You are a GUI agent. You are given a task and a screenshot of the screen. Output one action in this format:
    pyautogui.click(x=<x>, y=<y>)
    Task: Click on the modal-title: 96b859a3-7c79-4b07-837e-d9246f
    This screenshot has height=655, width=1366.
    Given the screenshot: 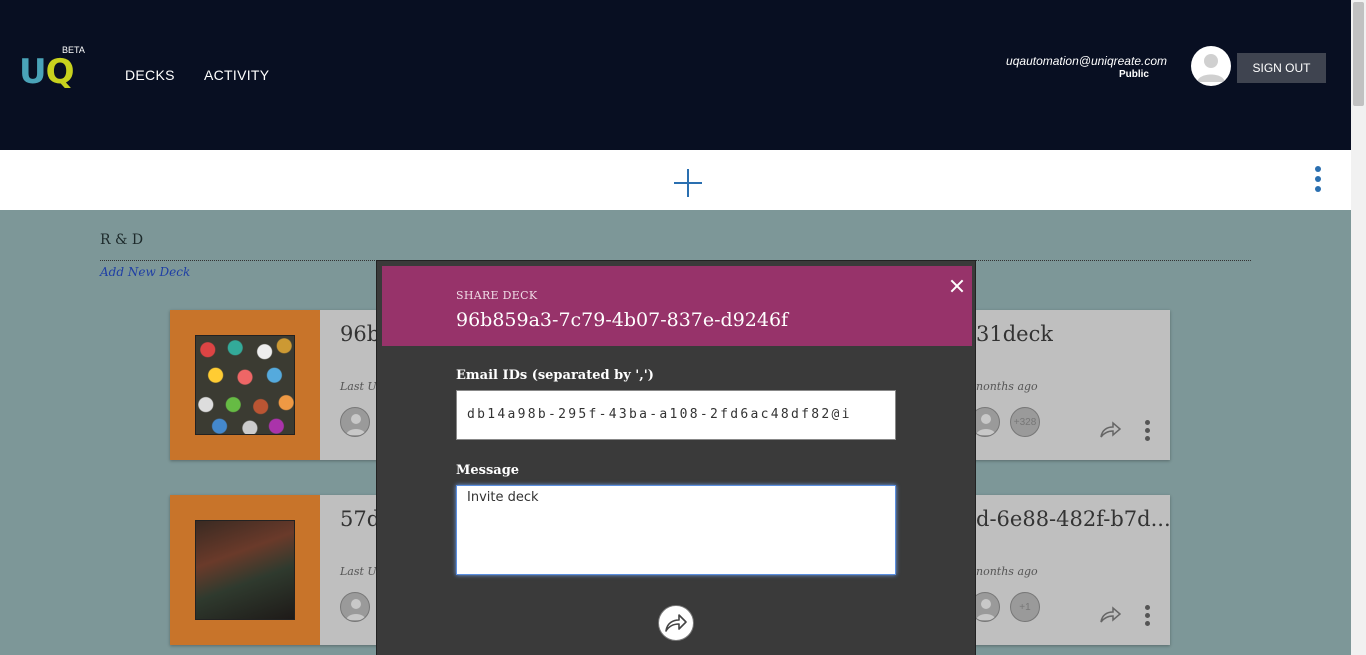 What is the action you would take?
    pyautogui.click(x=622, y=320)
    